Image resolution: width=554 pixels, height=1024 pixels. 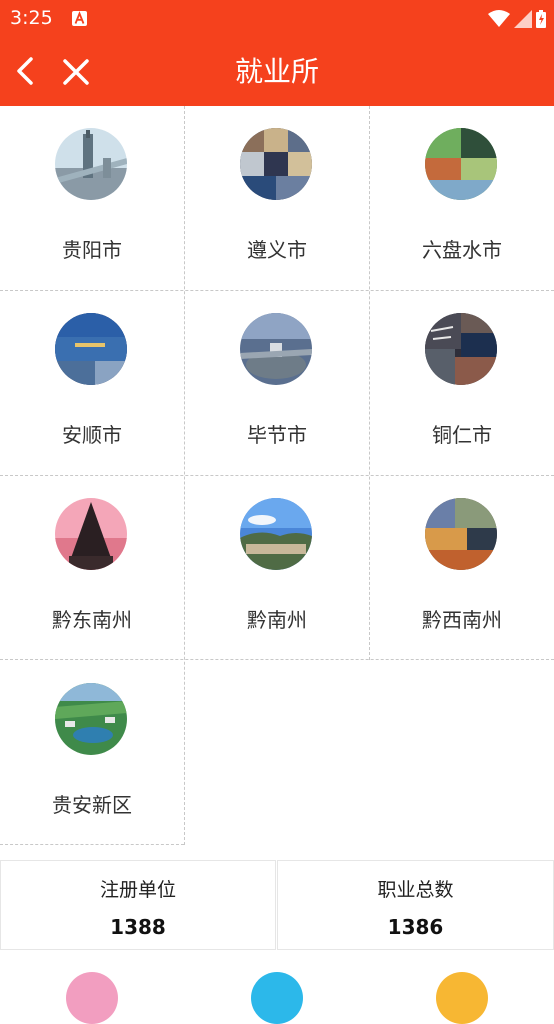 I want to click on city-photo-qiannan, so click(x=276, y=534).